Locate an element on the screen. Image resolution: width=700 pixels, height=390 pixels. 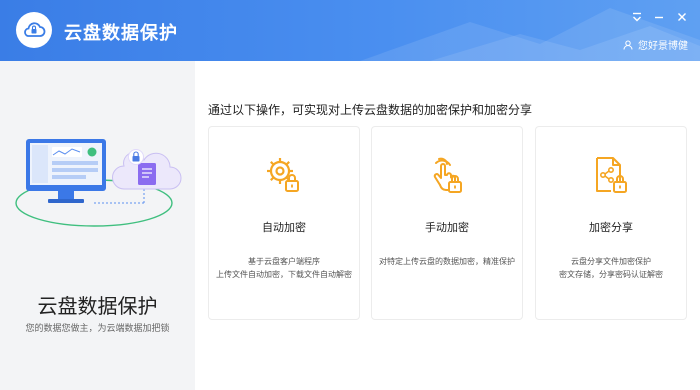
manual-encrypt-card: 手动加密 对特定上传云盘的数据加密，精准保护 is located at coordinates (447, 223).